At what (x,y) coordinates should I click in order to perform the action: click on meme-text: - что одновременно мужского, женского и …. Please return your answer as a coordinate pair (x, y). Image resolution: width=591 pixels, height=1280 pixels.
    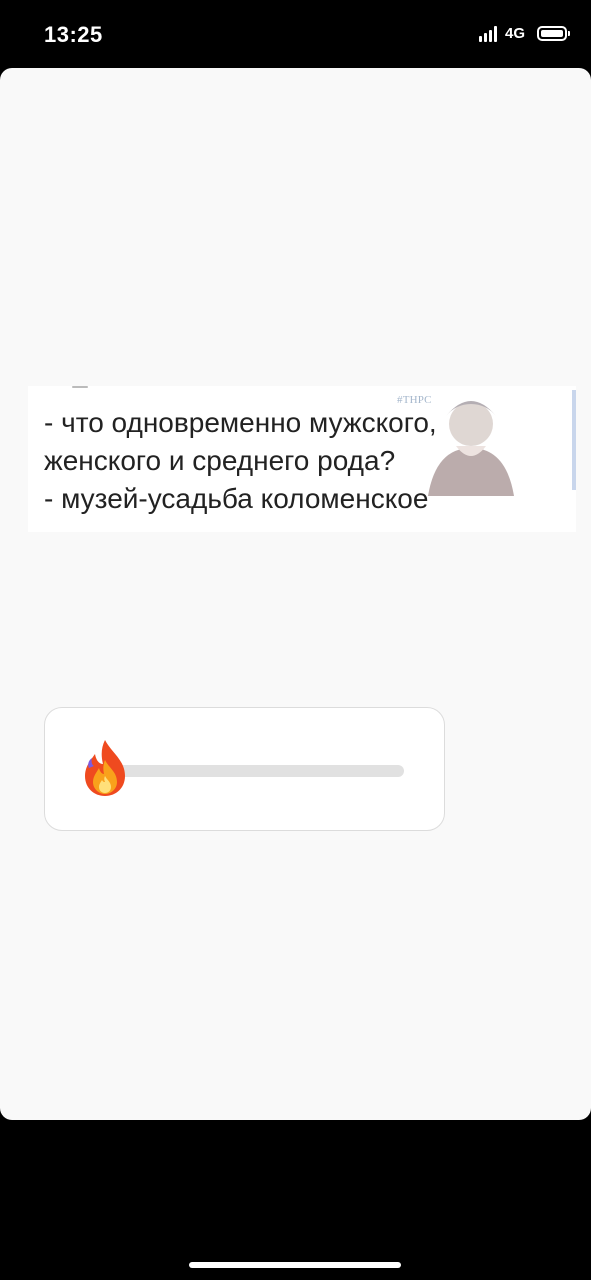
    Looking at the image, I should click on (240, 461).